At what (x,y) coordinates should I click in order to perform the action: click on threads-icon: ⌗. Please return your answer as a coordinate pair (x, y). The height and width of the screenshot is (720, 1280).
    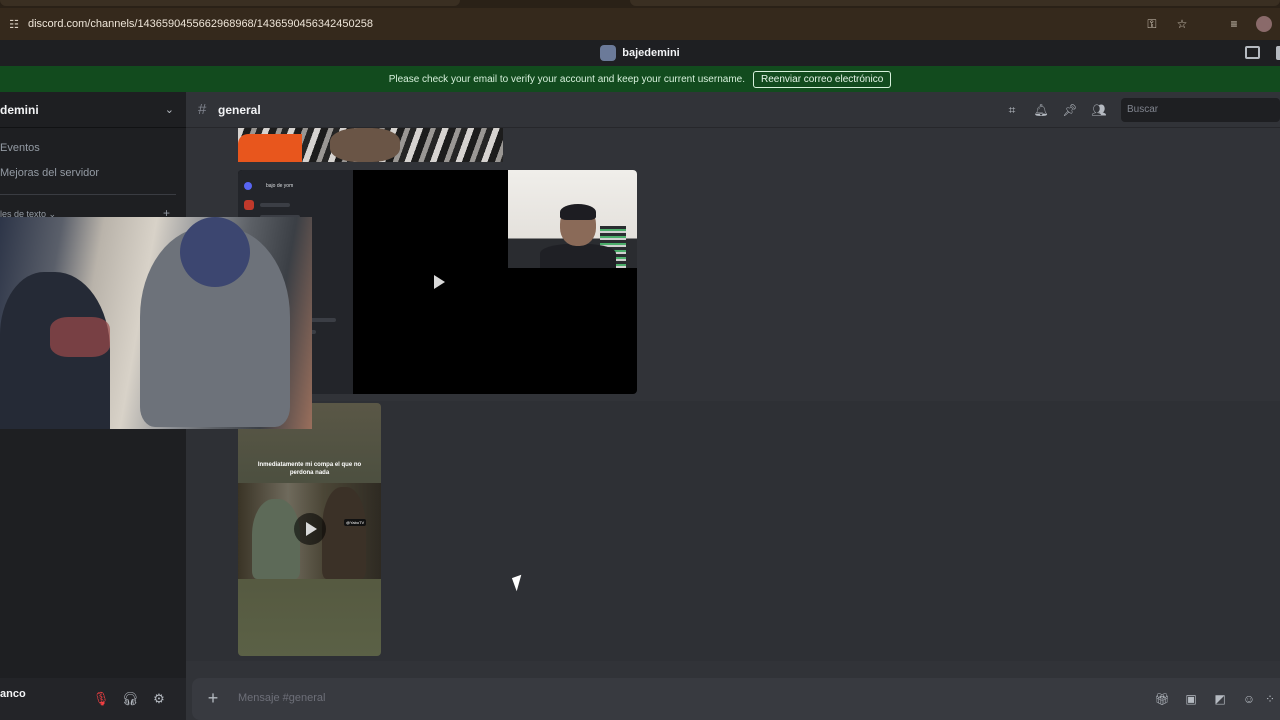
    Looking at the image, I should click on (1012, 110).